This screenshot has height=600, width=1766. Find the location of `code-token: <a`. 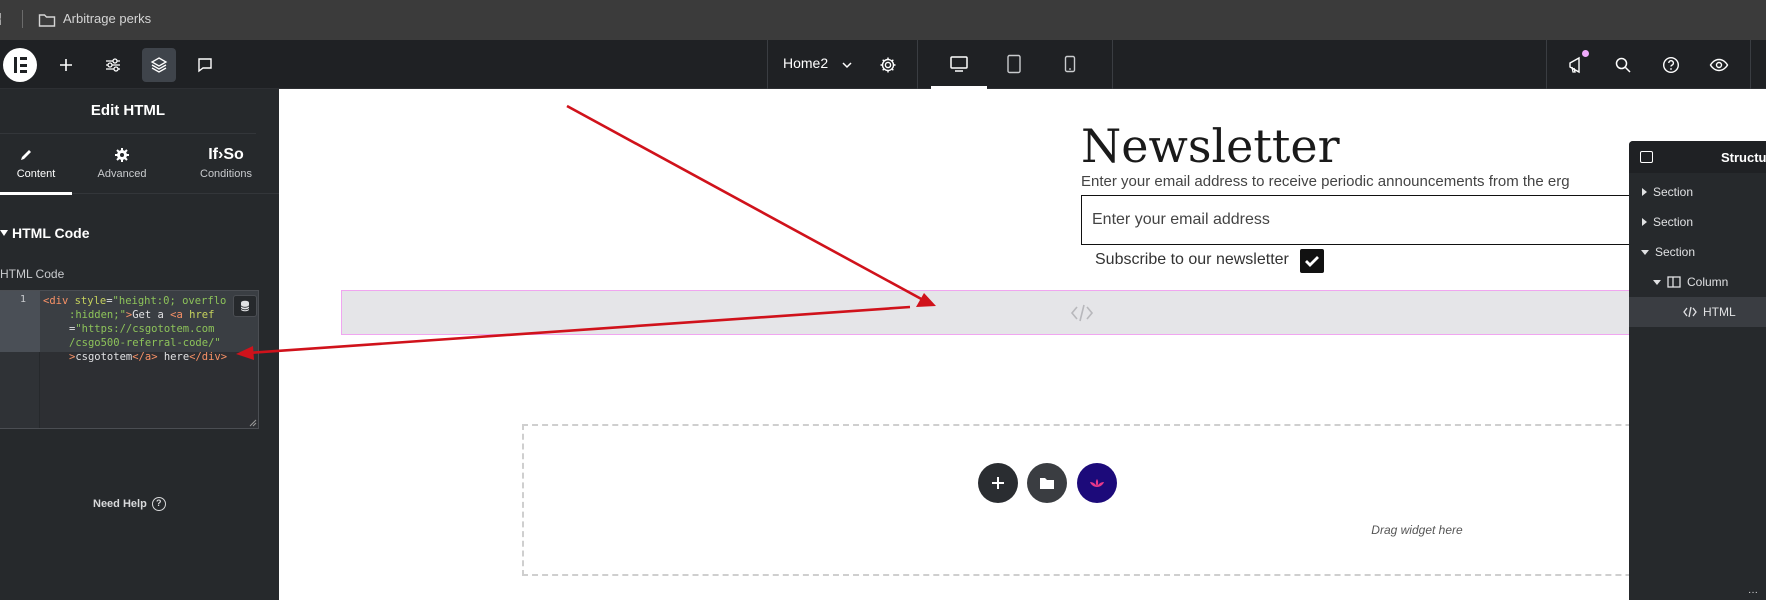

code-token: <a is located at coordinates (180, 315).